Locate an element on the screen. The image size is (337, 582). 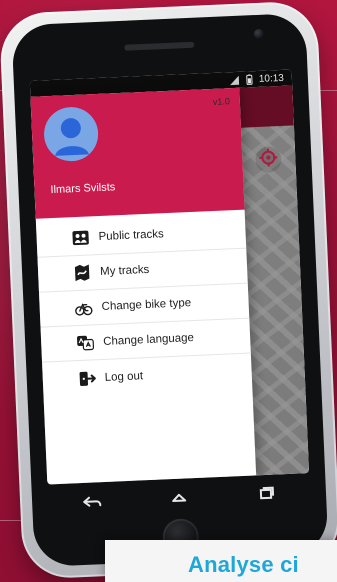
user-avatar-icon is located at coordinates (71, 134).